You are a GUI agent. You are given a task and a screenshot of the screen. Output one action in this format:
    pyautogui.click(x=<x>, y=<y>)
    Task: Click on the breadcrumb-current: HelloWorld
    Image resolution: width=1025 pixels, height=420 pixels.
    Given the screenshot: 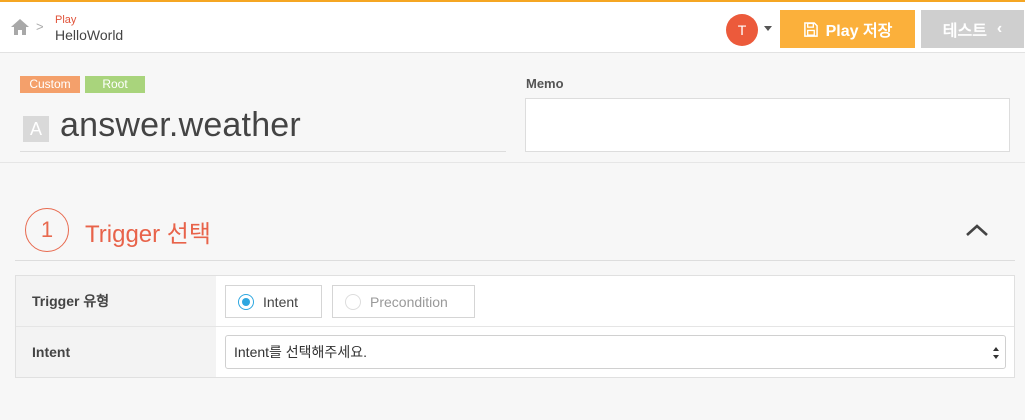 What is the action you would take?
    pyautogui.click(x=89, y=35)
    